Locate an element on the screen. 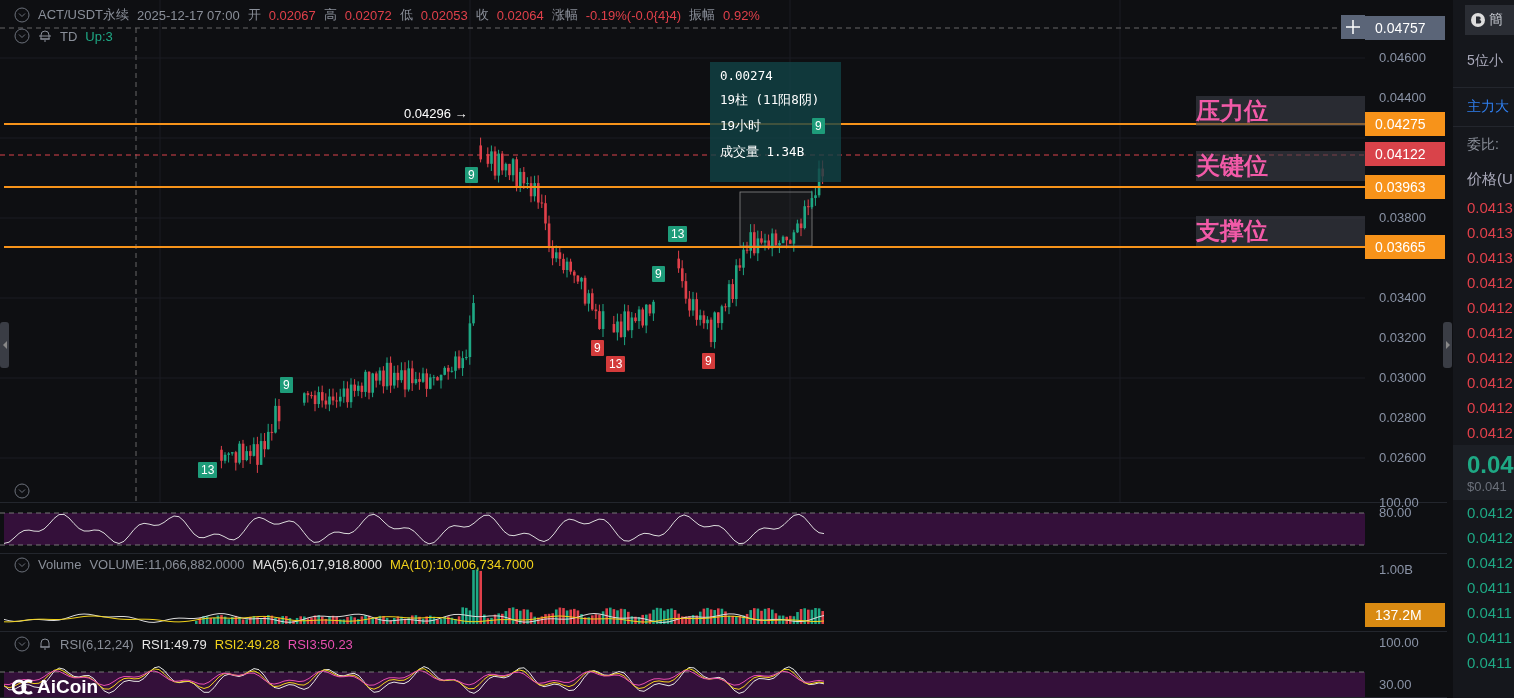 This screenshot has height=698, width=1514. price-badge: 0.04122 is located at coordinates (1405, 154).